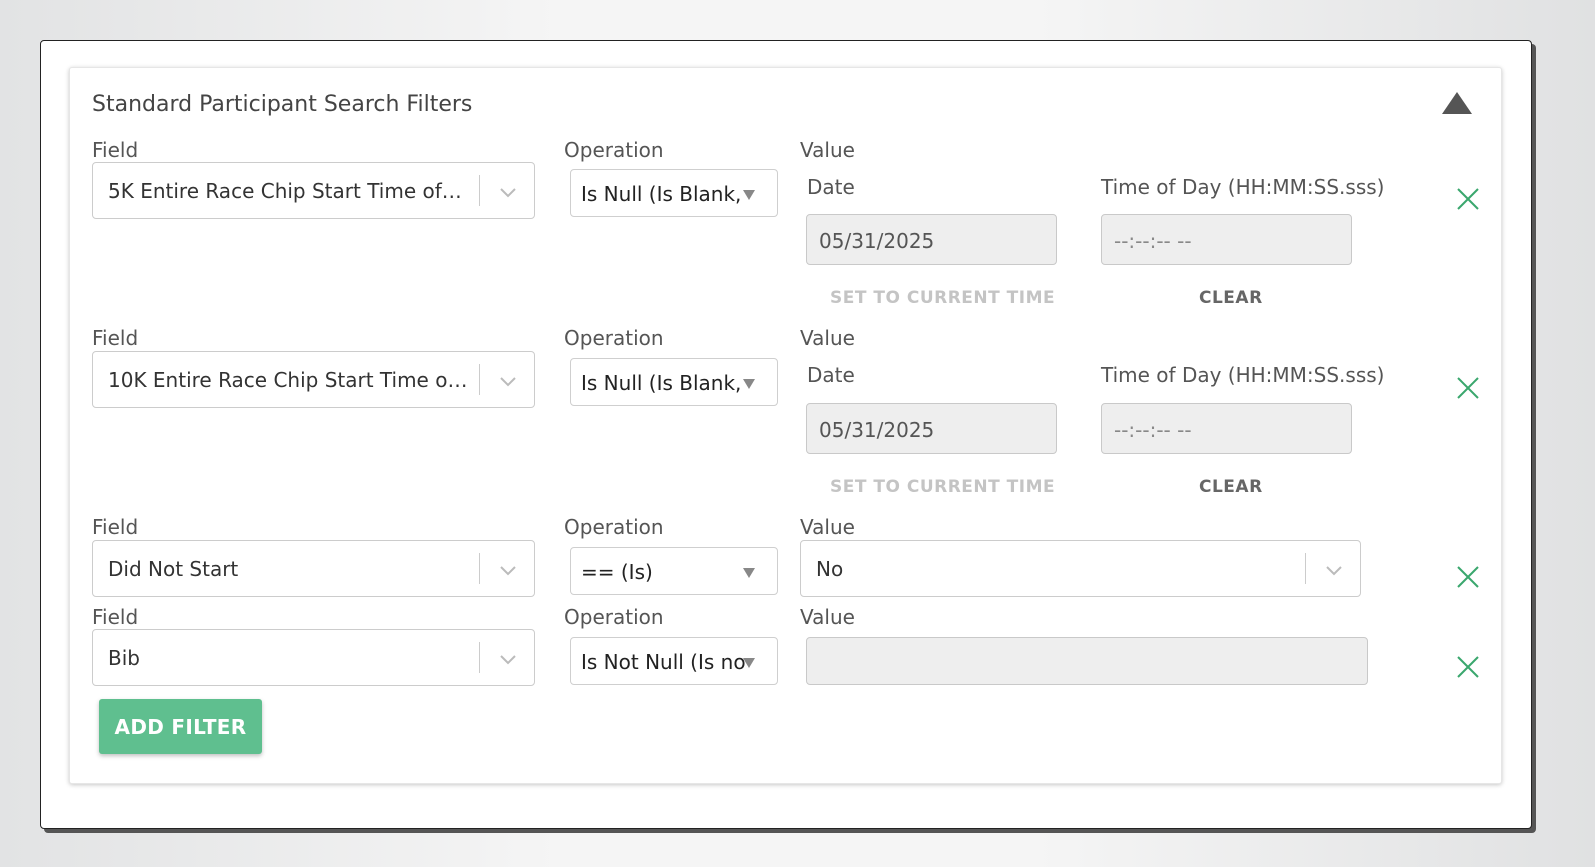 The width and height of the screenshot is (1595, 867). What do you see at coordinates (674, 571) in the screenshot?
I see `operation-select-3: == (Is)` at bounding box center [674, 571].